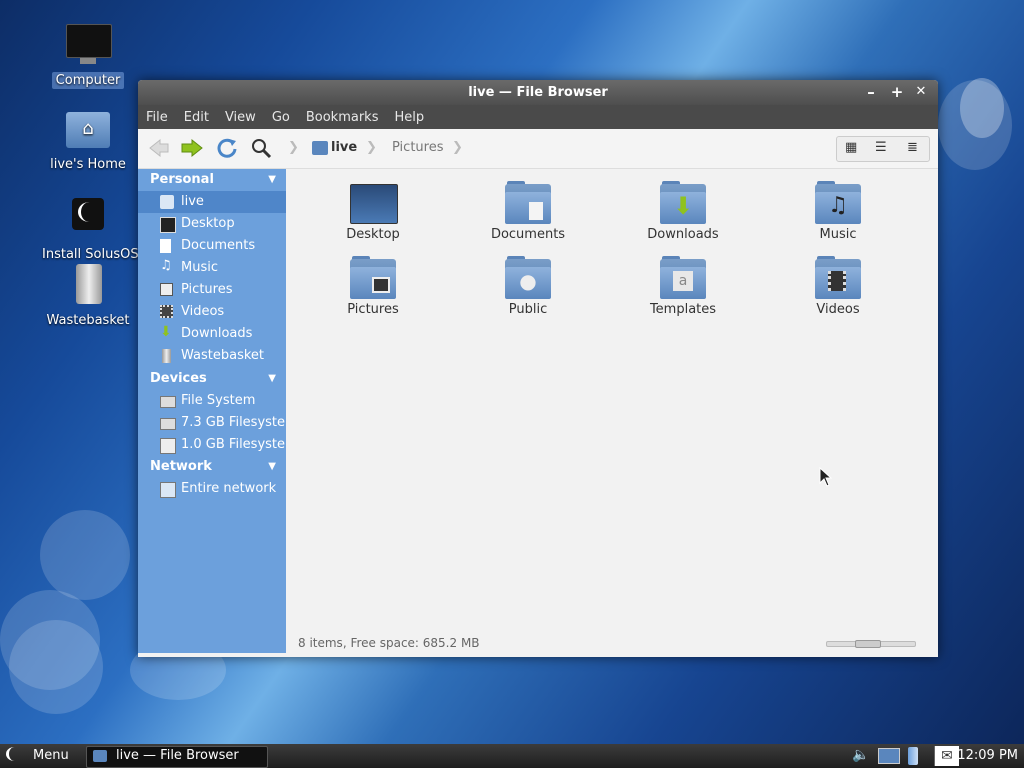 The width and height of the screenshot is (1024, 768). Describe the element at coordinates (838, 234) in the screenshot. I see `folder-label: Music` at that location.